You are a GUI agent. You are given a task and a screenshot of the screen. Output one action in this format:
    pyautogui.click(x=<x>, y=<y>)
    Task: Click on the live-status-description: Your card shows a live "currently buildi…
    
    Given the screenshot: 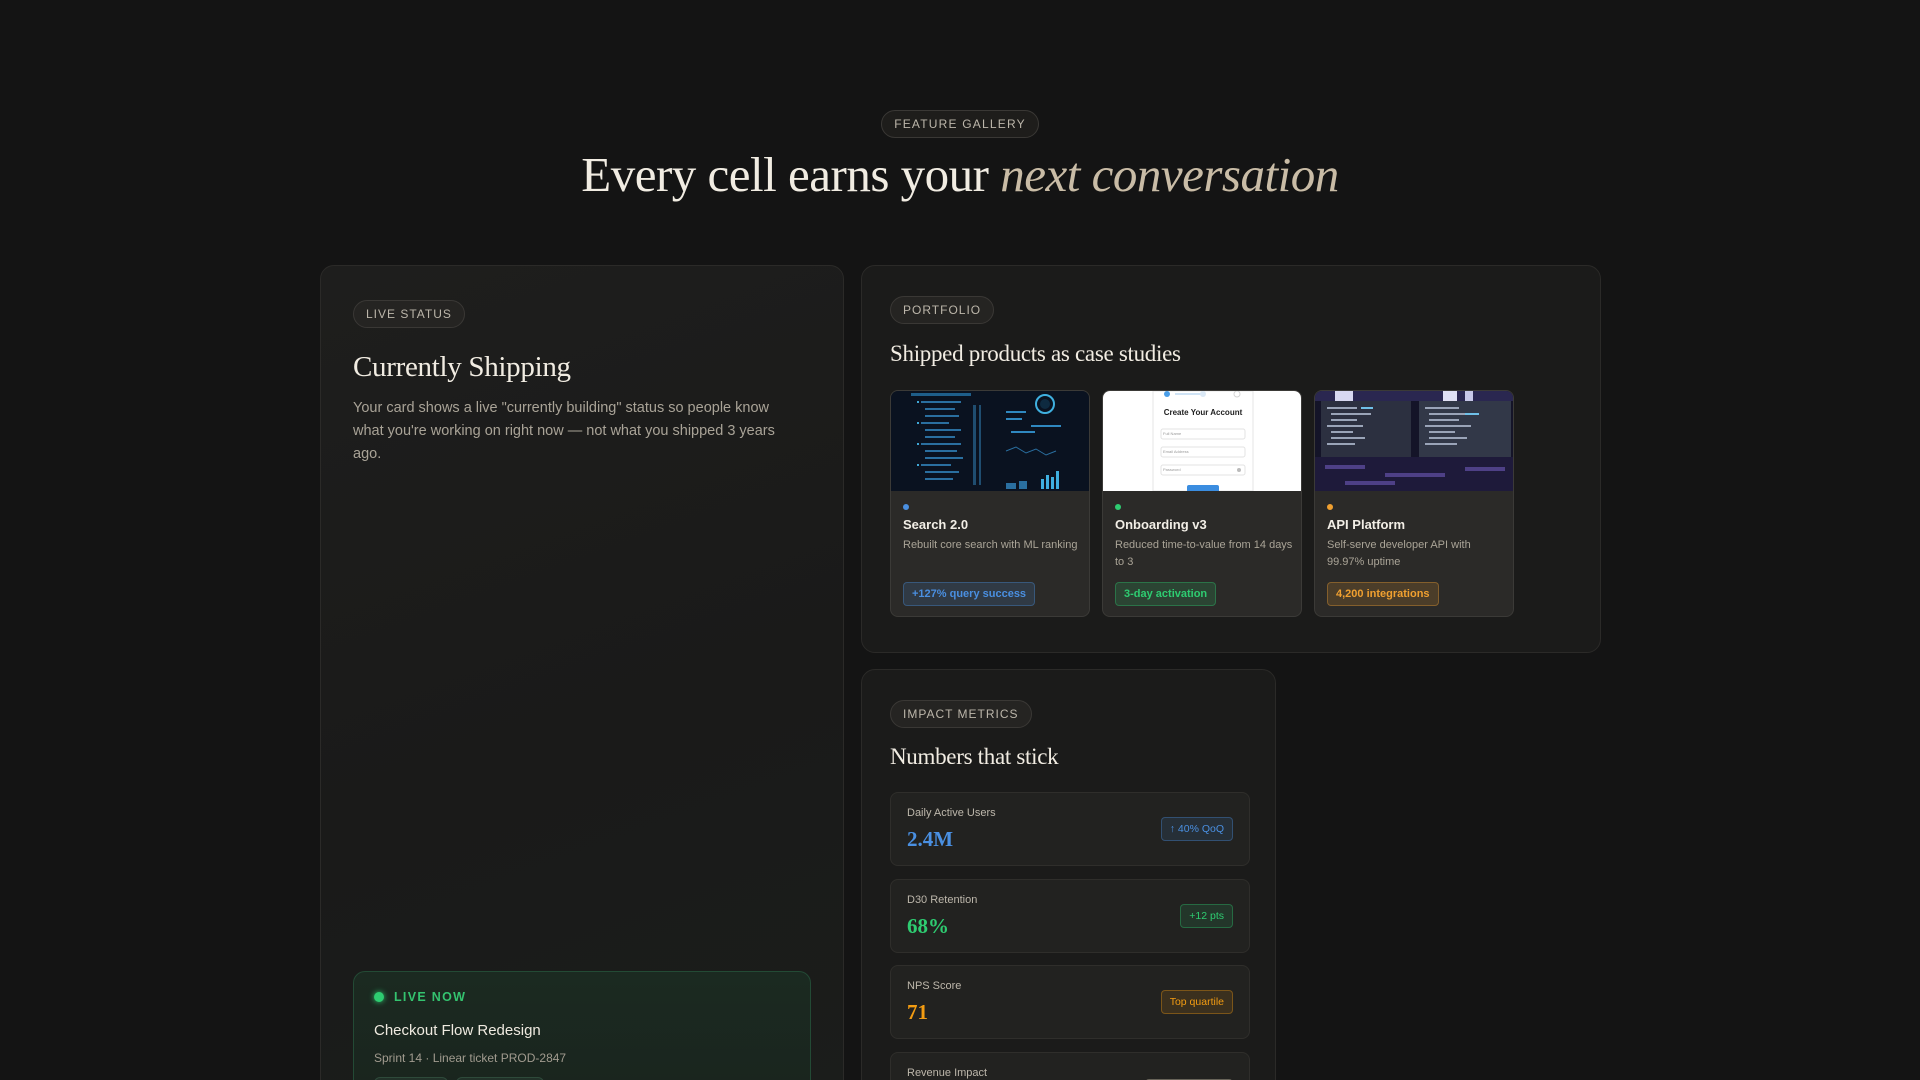 What is the action you would take?
    pyautogui.click(x=564, y=431)
    